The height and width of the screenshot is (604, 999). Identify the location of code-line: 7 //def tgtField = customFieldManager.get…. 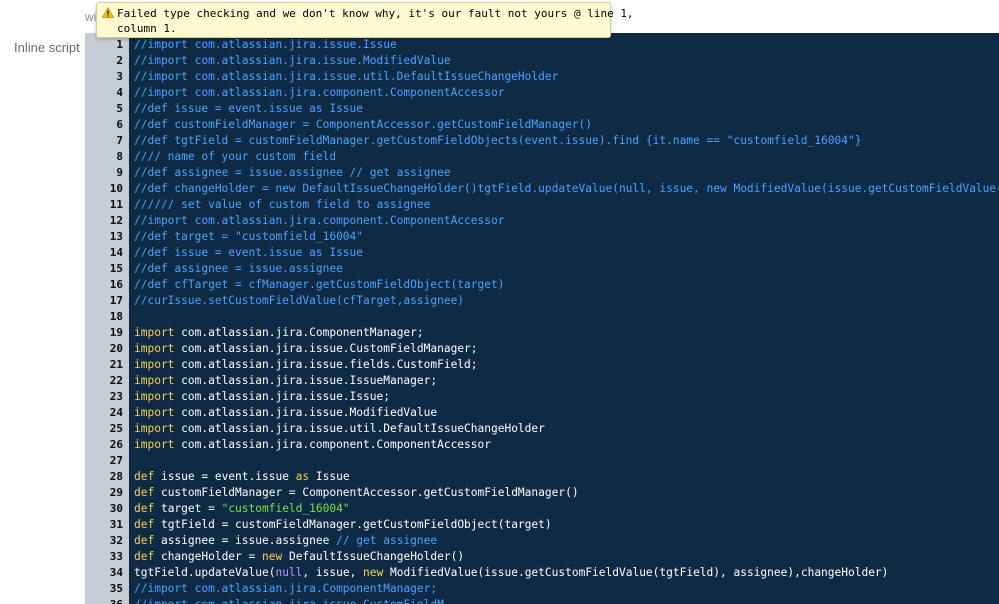
(542, 141).